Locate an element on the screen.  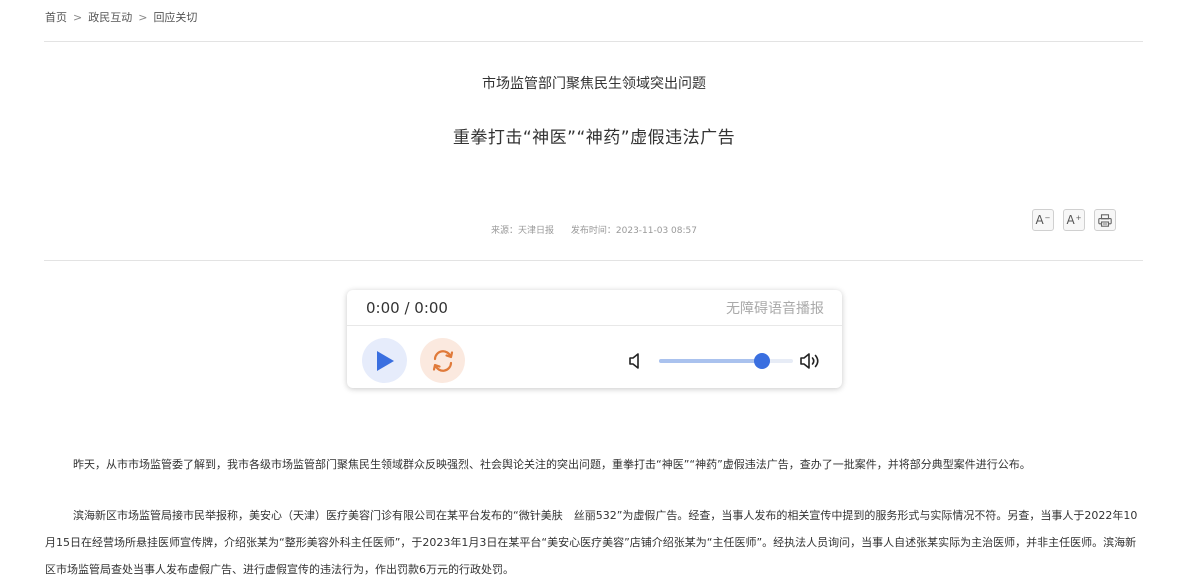
article-source: 来源：天津日报 is located at coordinates (523, 231).